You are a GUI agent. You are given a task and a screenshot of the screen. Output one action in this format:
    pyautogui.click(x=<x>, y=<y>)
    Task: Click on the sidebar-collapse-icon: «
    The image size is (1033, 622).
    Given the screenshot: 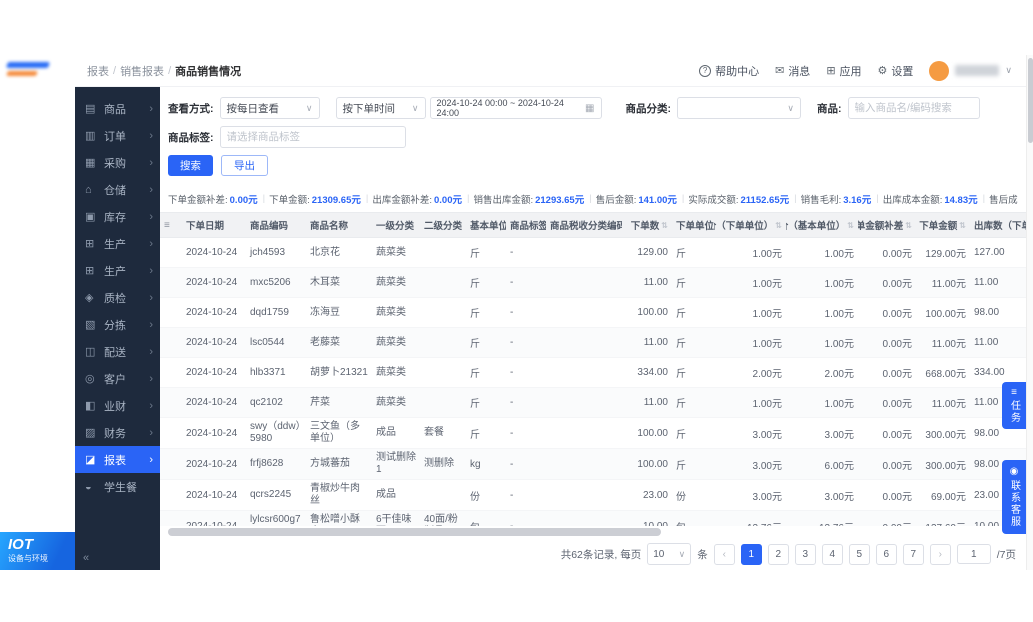 What is the action you would take?
    pyautogui.click(x=86, y=558)
    